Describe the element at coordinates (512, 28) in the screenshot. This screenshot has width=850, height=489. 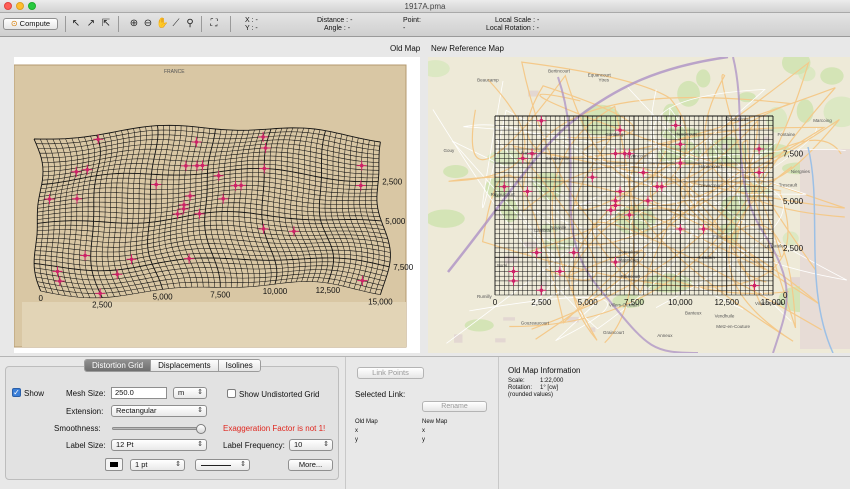
I see `local-rotation-readout: Local Rotation : -` at that location.